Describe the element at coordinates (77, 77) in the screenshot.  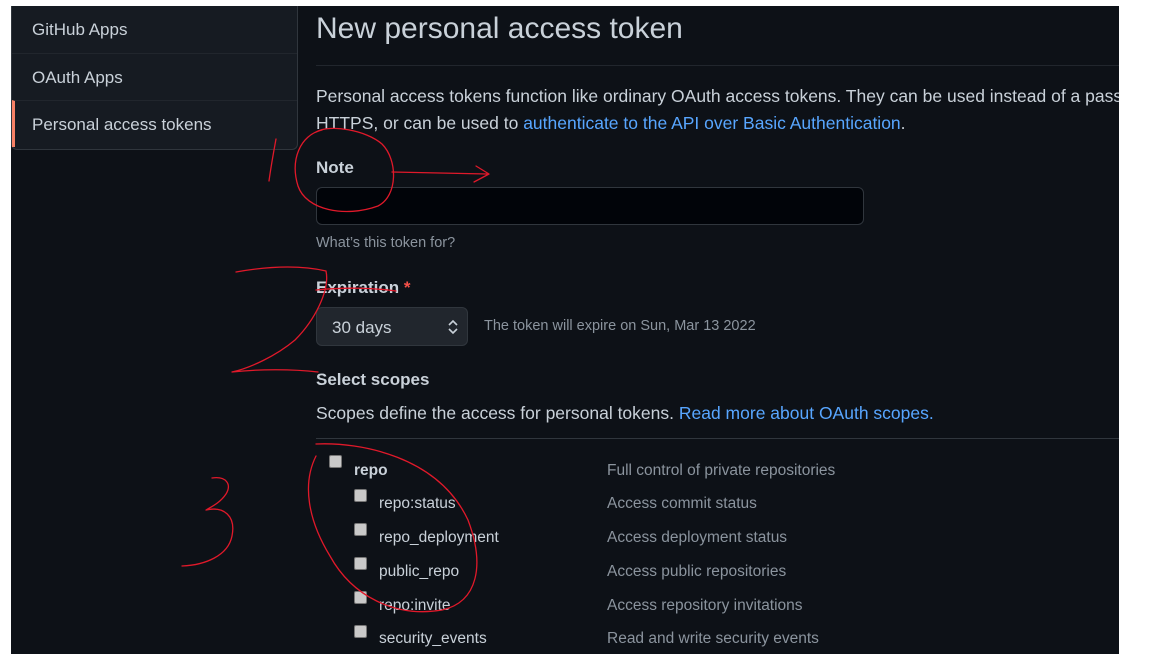
I see `sidebar-item-label: OAuth Apps` at that location.